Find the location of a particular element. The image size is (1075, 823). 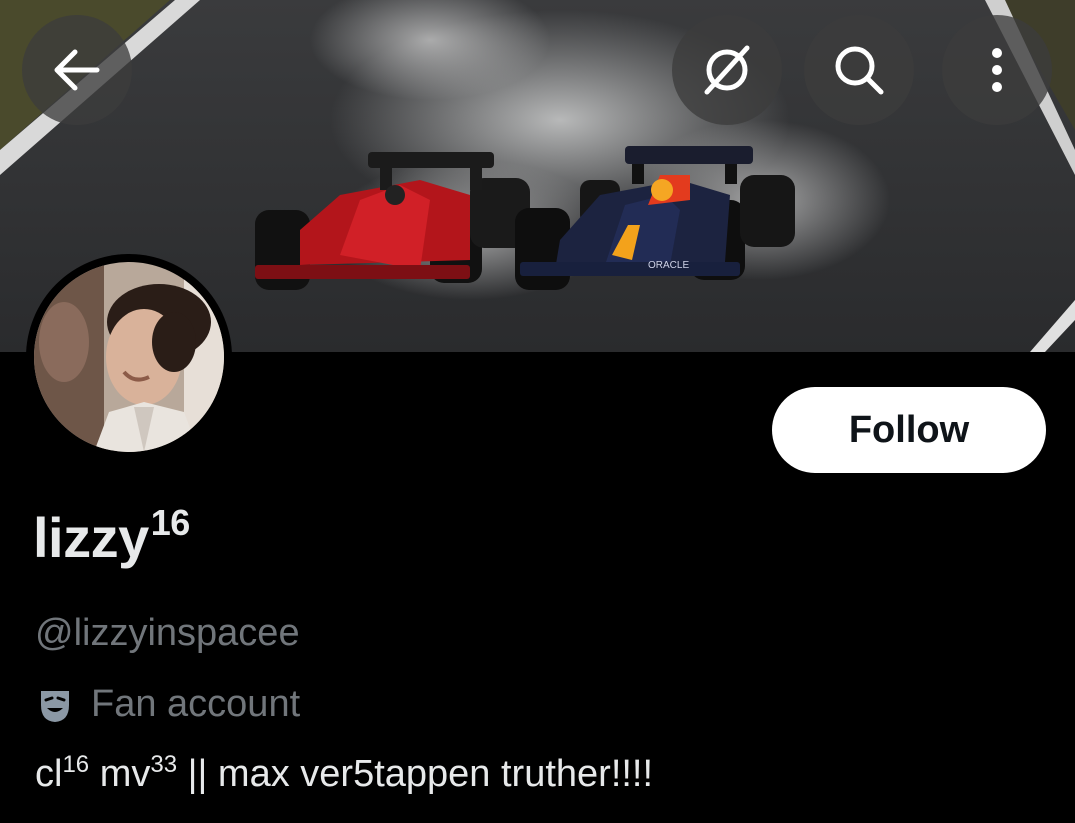

search-icon is located at coordinates (859, 70).